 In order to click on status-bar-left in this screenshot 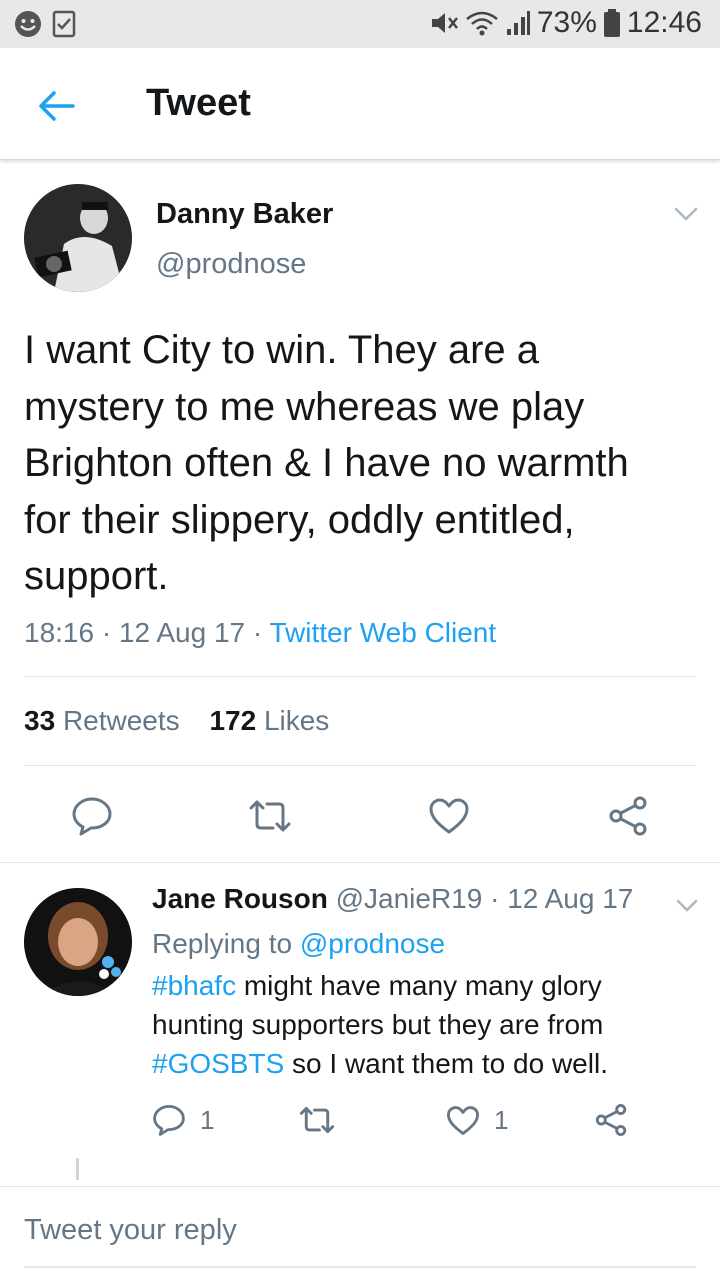, I will do `click(45, 24)`.